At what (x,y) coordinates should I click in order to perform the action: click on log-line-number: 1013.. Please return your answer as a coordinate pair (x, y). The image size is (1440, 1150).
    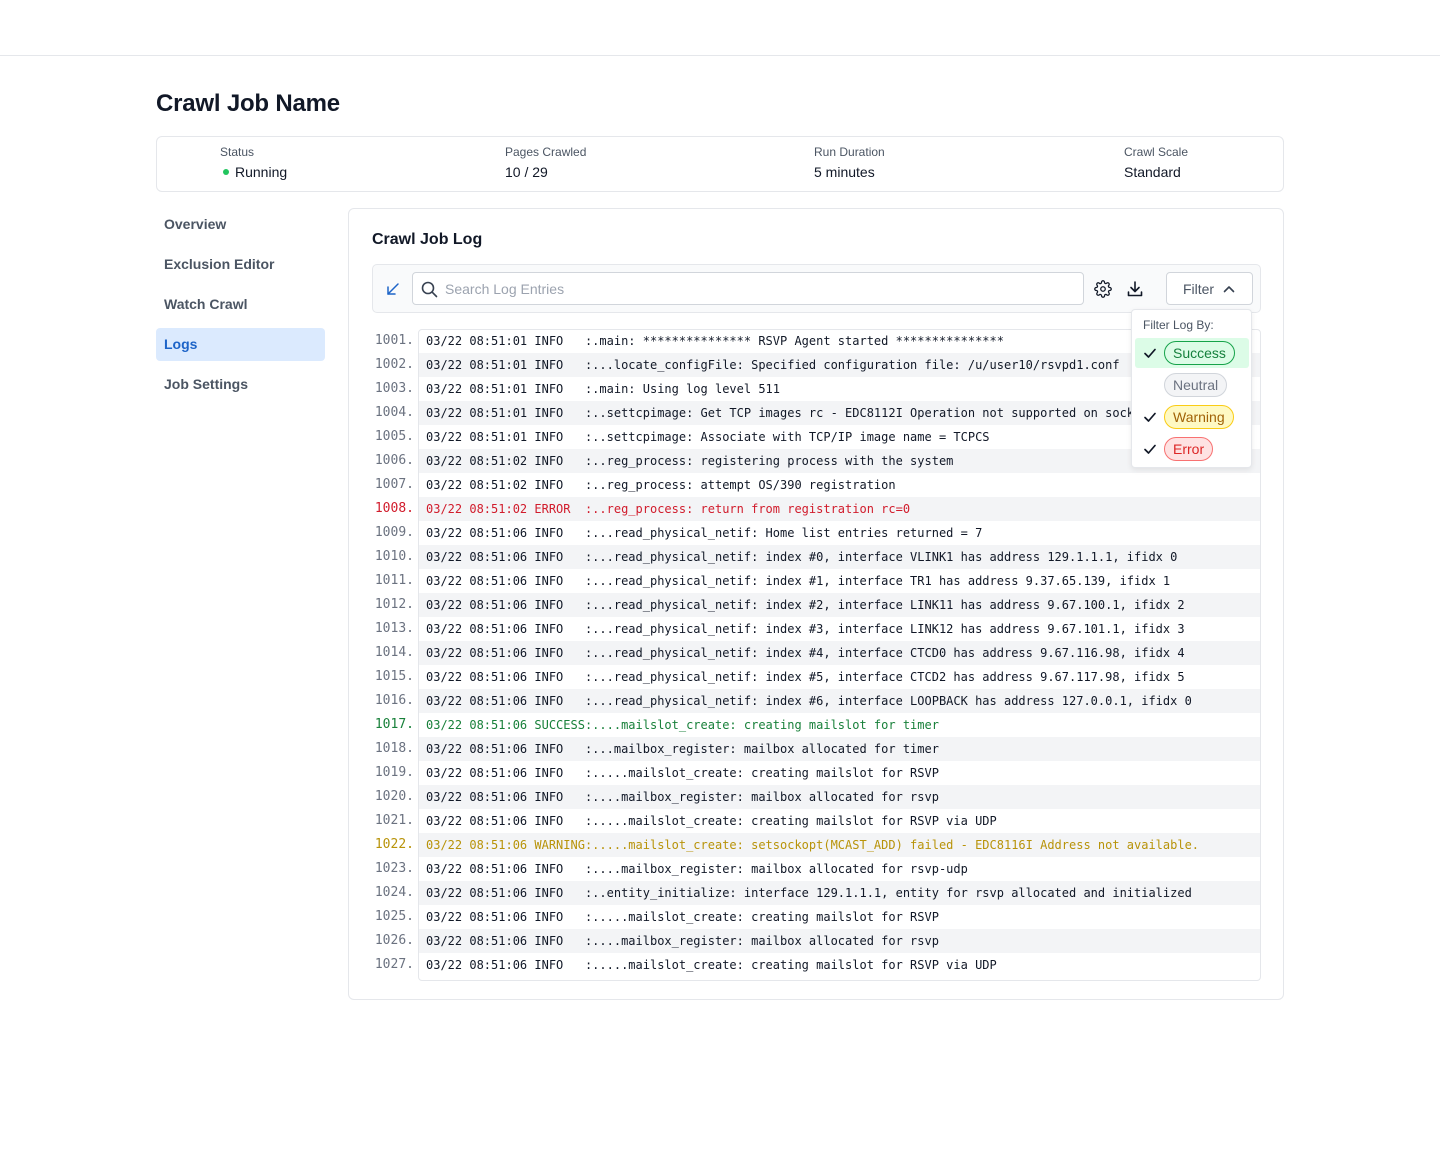
    Looking at the image, I should click on (394, 628).